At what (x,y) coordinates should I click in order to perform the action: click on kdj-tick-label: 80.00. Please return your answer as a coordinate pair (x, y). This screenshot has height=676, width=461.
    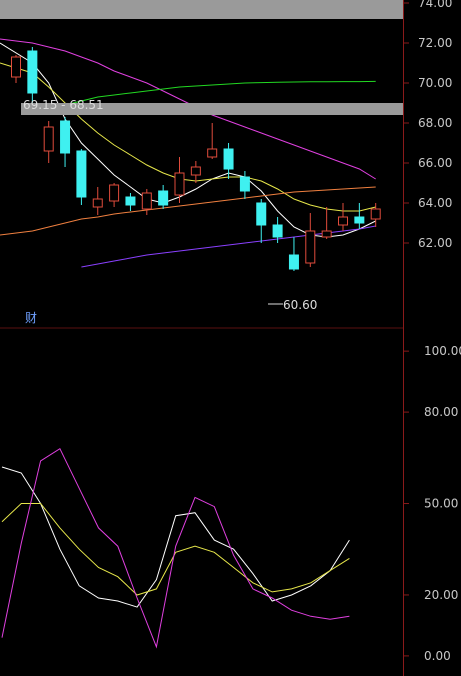
    Looking at the image, I should click on (441, 412).